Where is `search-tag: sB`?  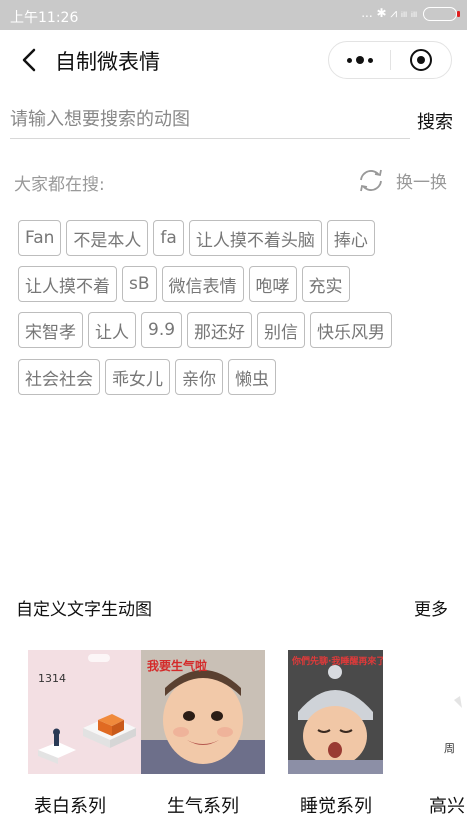 search-tag: sB is located at coordinates (139, 284).